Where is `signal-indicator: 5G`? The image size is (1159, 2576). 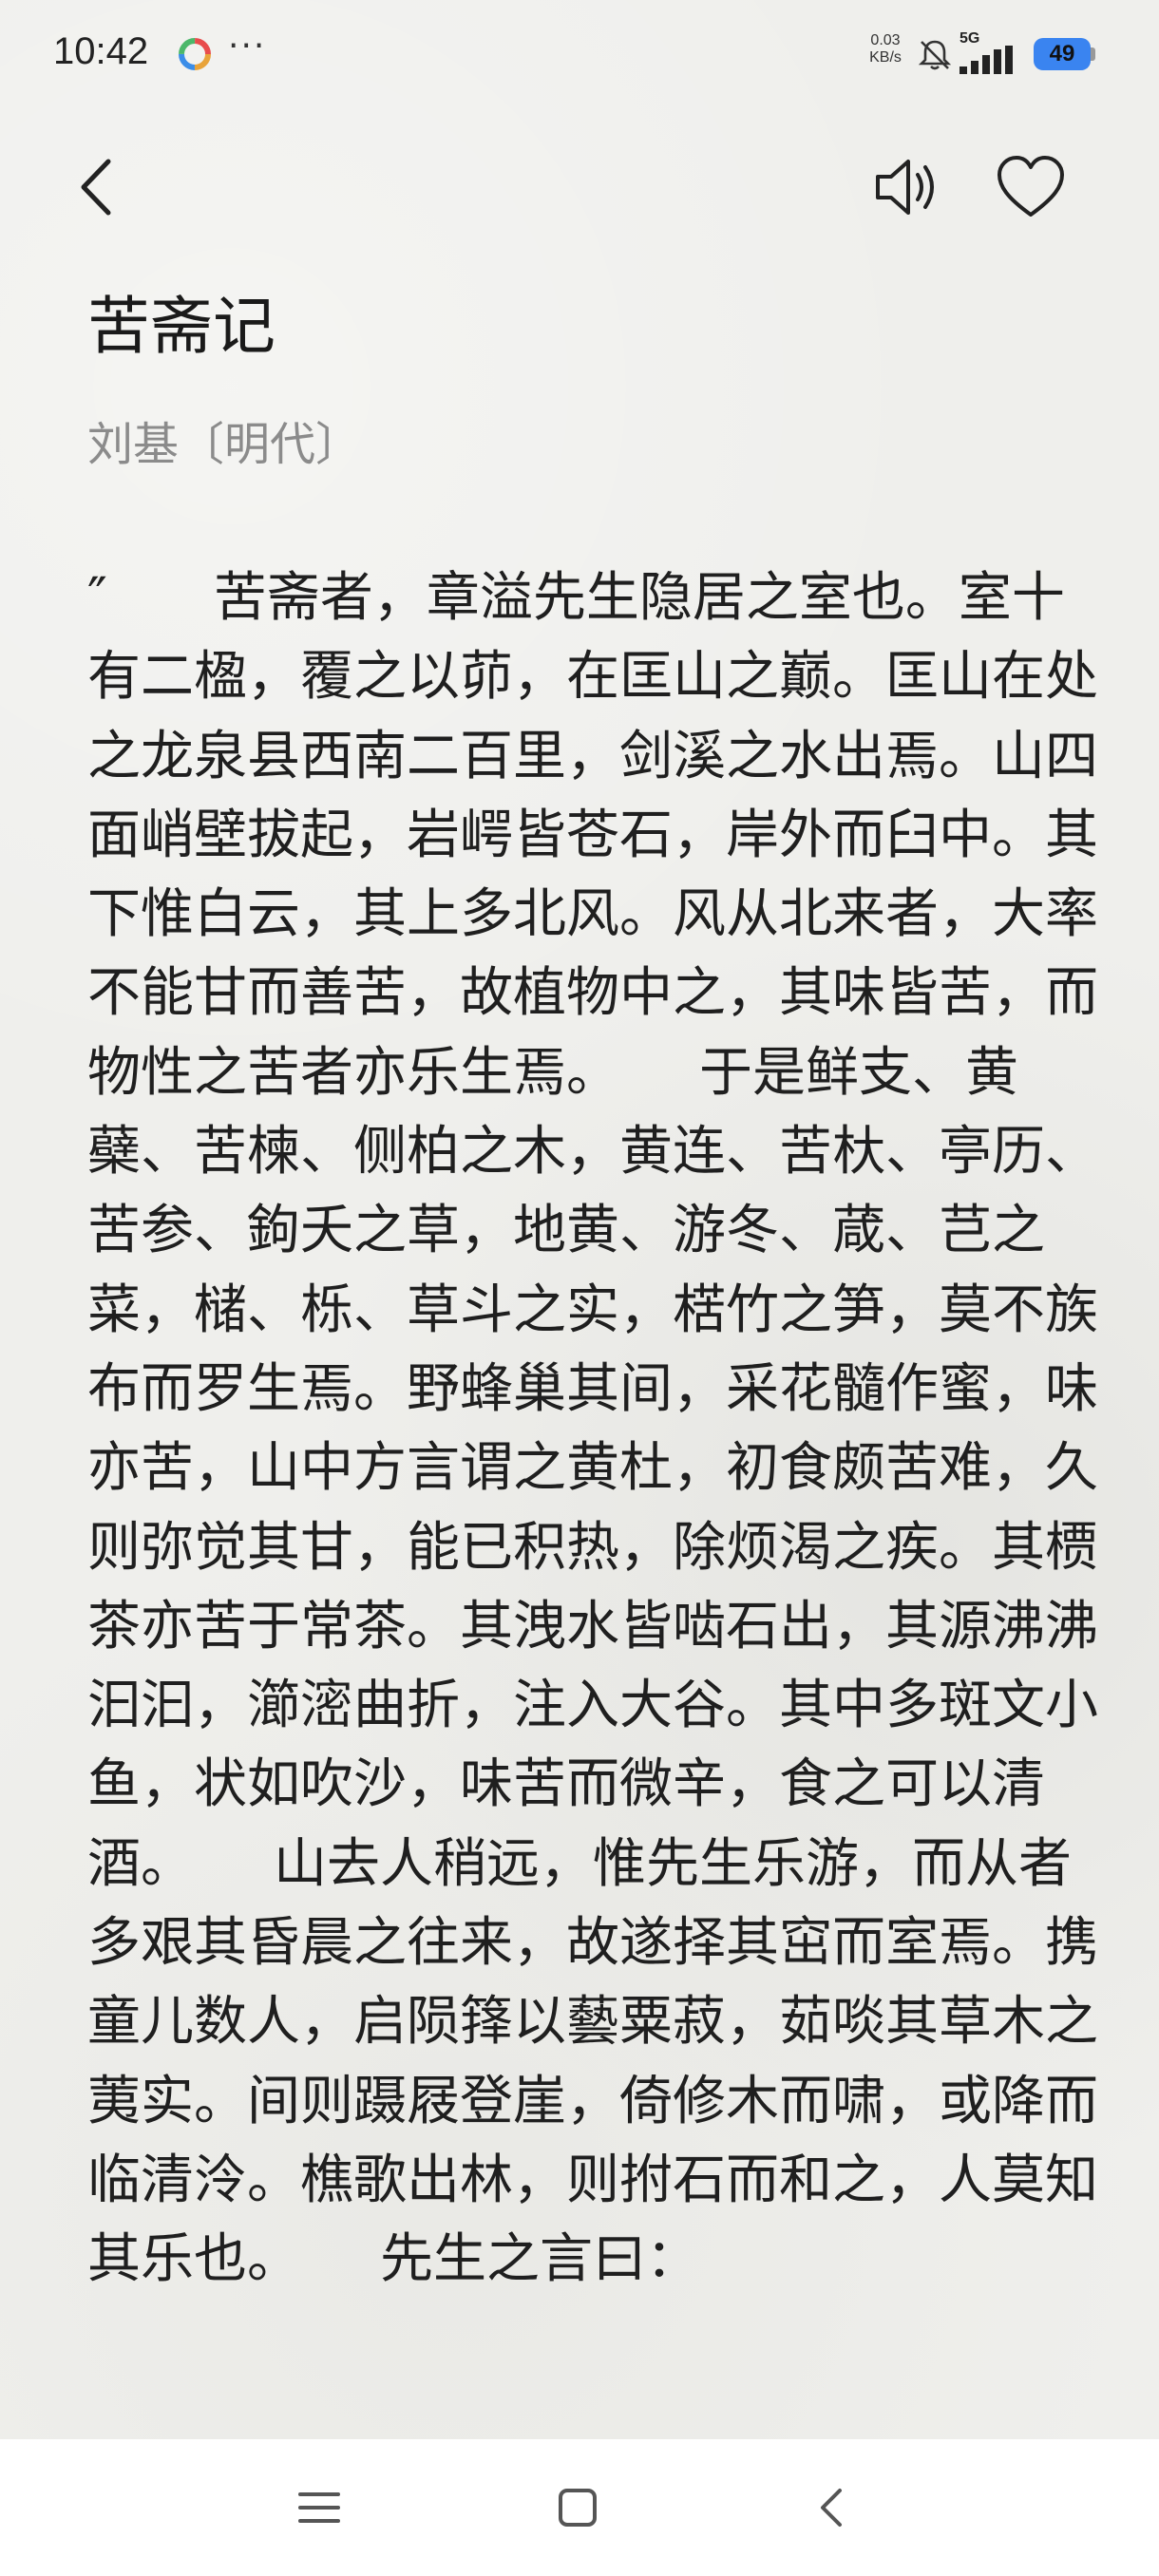
signal-indicator: 5G is located at coordinates (990, 53).